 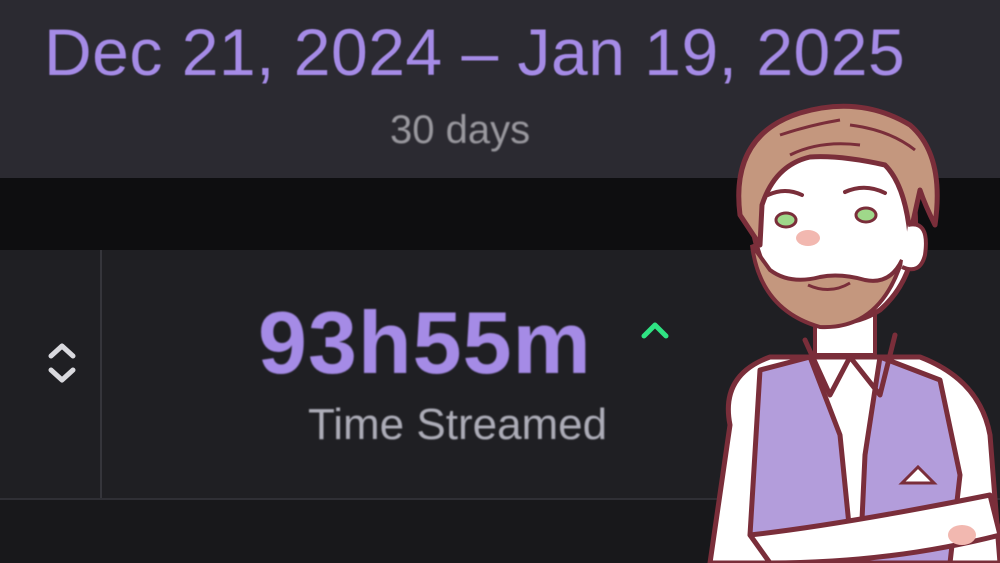 What do you see at coordinates (460, 130) in the screenshot?
I see `date-range-days: 30 days` at bounding box center [460, 130].